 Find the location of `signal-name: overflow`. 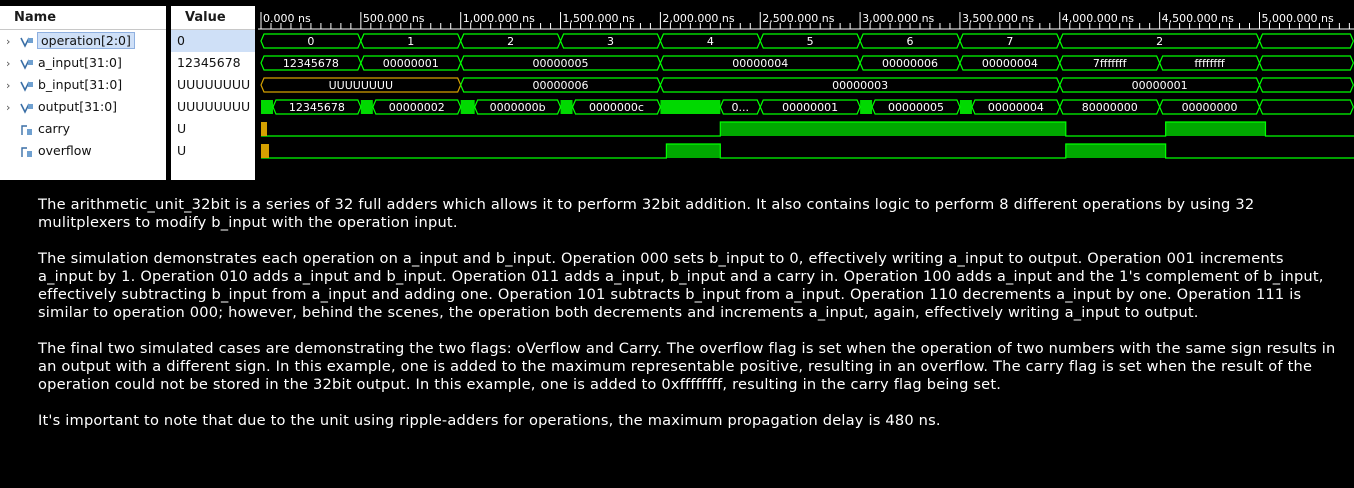

signal-name: overflow is located at coordinates (65, 150).